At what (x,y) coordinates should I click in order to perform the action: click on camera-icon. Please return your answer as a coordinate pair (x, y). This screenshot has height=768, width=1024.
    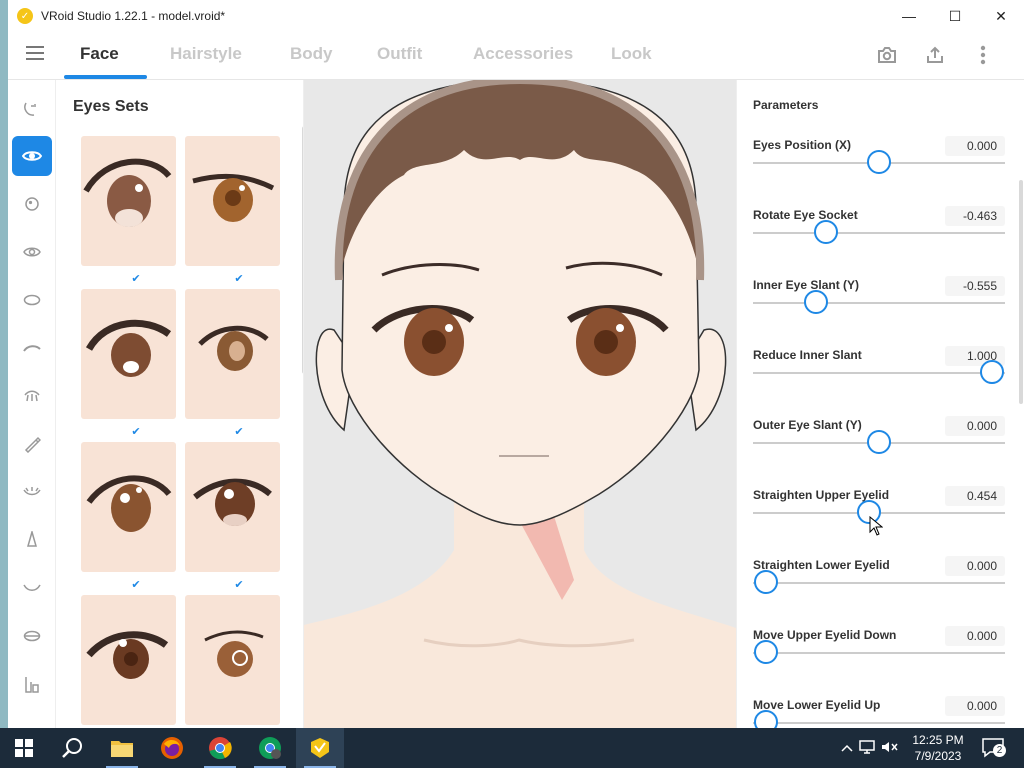
    Looking at the image, I should click on (887, 55).